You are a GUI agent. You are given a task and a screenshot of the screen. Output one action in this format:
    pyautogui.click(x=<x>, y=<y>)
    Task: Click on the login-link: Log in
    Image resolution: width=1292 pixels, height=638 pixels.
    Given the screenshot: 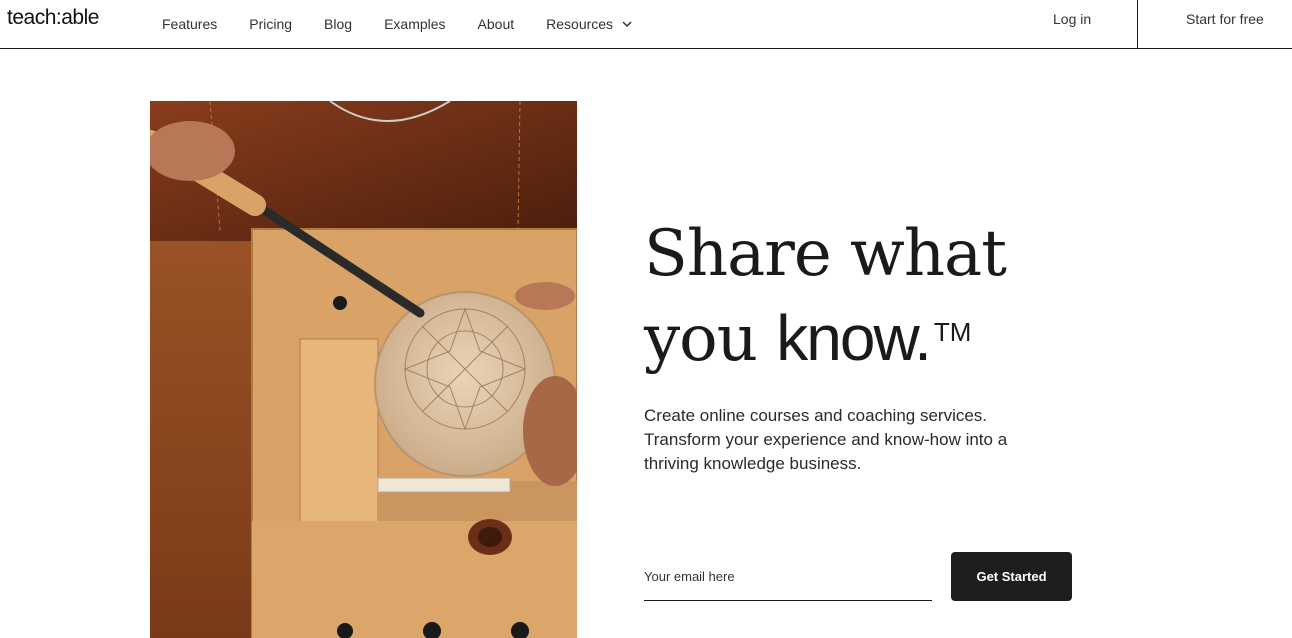 What is the action you would take?
    pyautogui.click(x=1072, y=19)
    